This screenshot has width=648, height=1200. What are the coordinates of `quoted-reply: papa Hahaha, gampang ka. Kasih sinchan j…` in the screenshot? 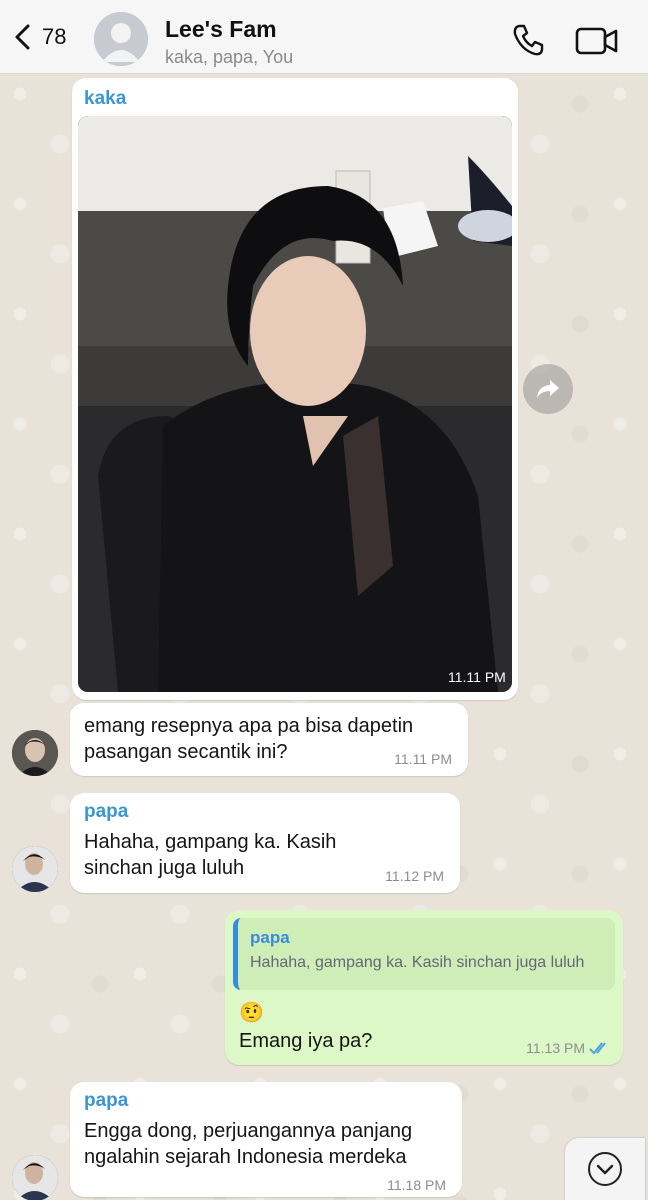 It's located at (424, 954).